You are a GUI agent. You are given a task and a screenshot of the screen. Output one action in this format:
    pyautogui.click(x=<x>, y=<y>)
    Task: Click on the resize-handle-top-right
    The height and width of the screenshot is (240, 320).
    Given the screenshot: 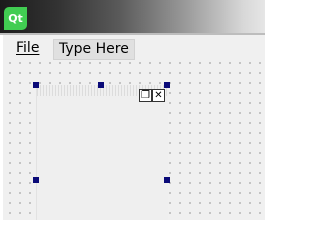 What is the action you would take?
    pyautogui.click(x=167, y=85)
    